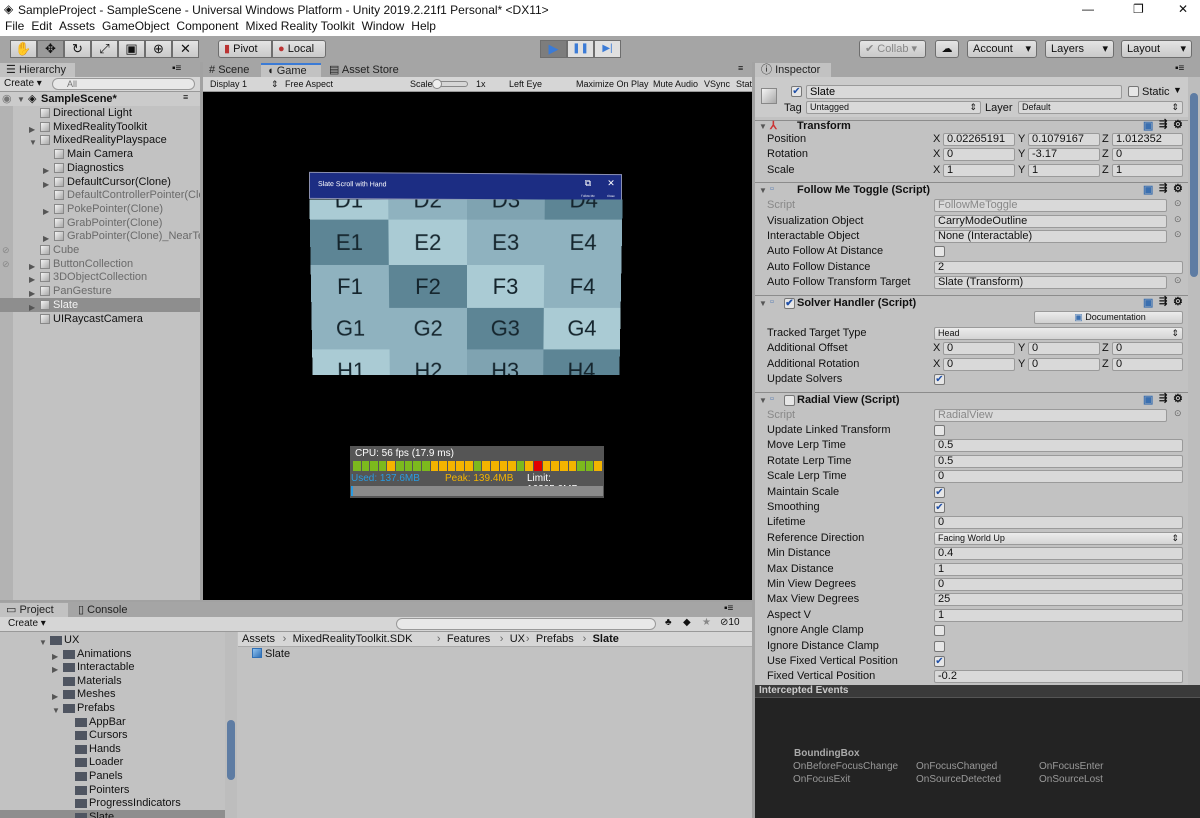 The image size is (1200, 818). What do you see at coordinates (112, 735) in the screenshot?
I see `folder-item: Cursors` at bounding box center [112, 735].